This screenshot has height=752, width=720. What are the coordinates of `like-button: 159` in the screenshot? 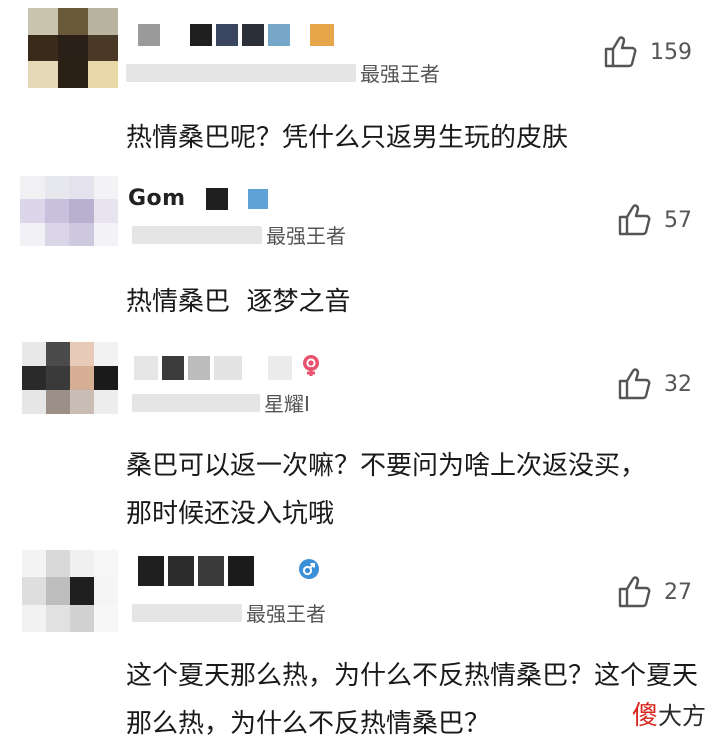 It's located at (648, 52).